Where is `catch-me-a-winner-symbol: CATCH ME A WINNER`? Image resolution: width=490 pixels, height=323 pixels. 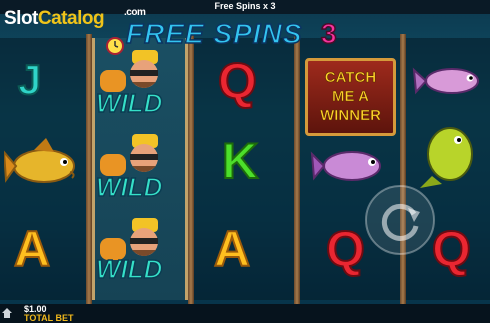
catch-me-a-winner-symbol: CATCH ME A WINNER is located at coordinates (350, 97).